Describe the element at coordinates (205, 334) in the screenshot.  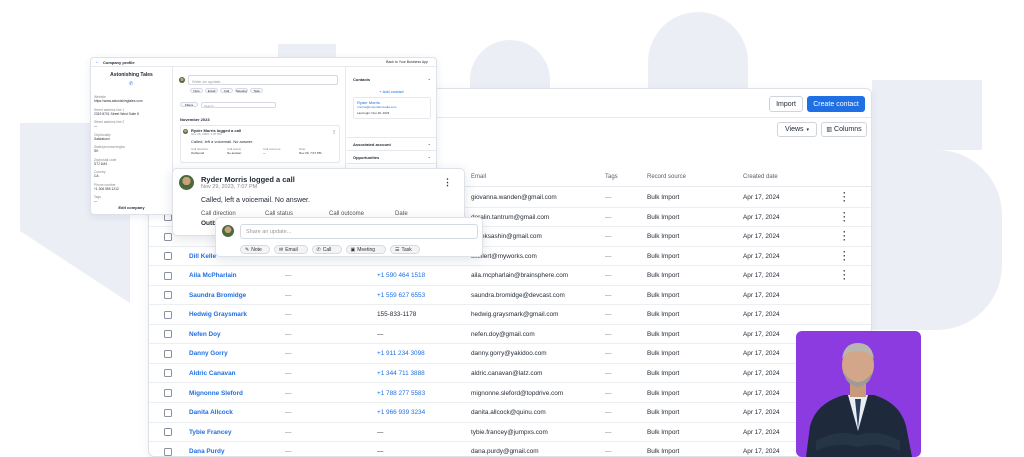
I see `contact-name-link: Nefen Doy` at that location.